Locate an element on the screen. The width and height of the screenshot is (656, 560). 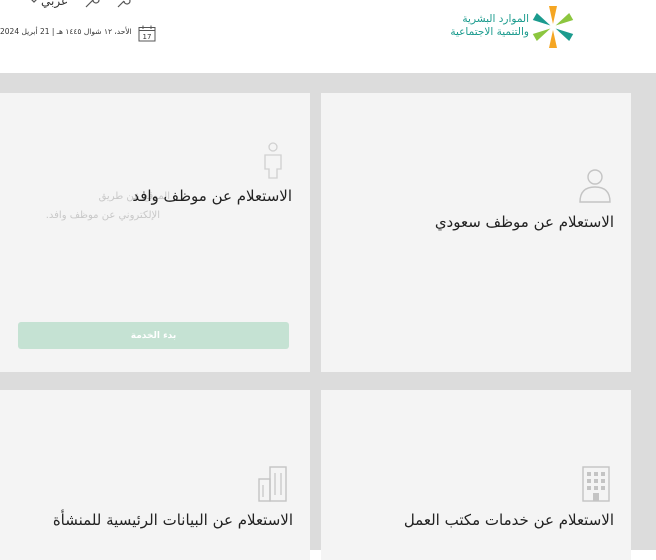
person-icon is located at coordinates (595, 186).